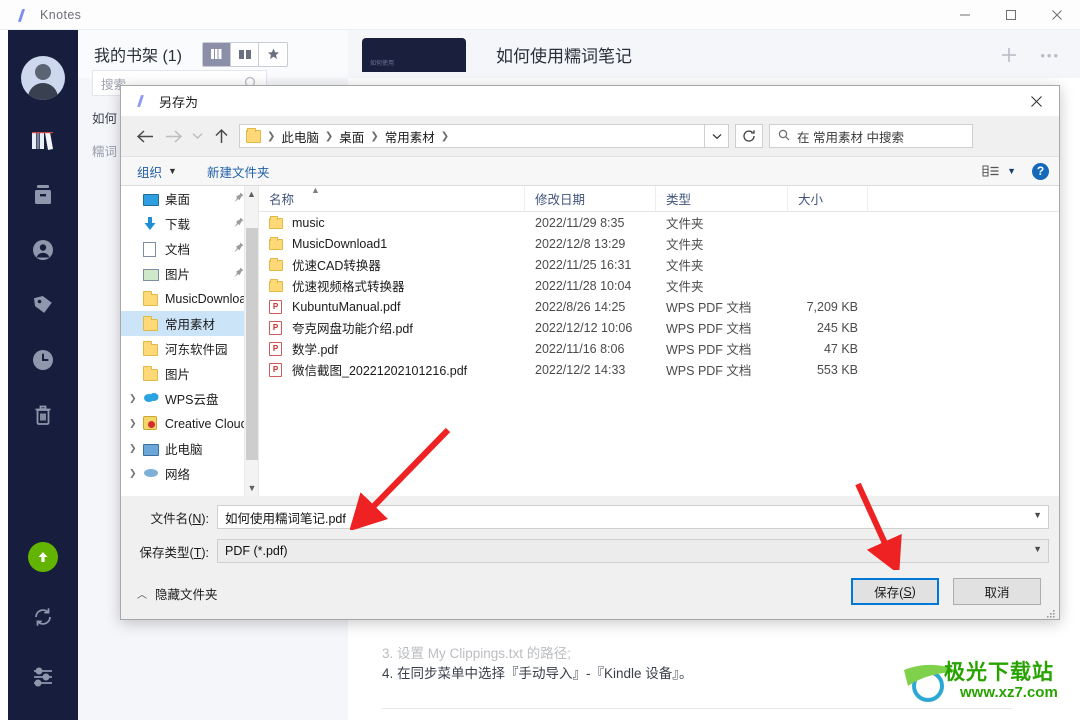 The image size is (1080, 720). I want to click on filetype-select: PDF (*.pdf) ▼, so click(633, 551).